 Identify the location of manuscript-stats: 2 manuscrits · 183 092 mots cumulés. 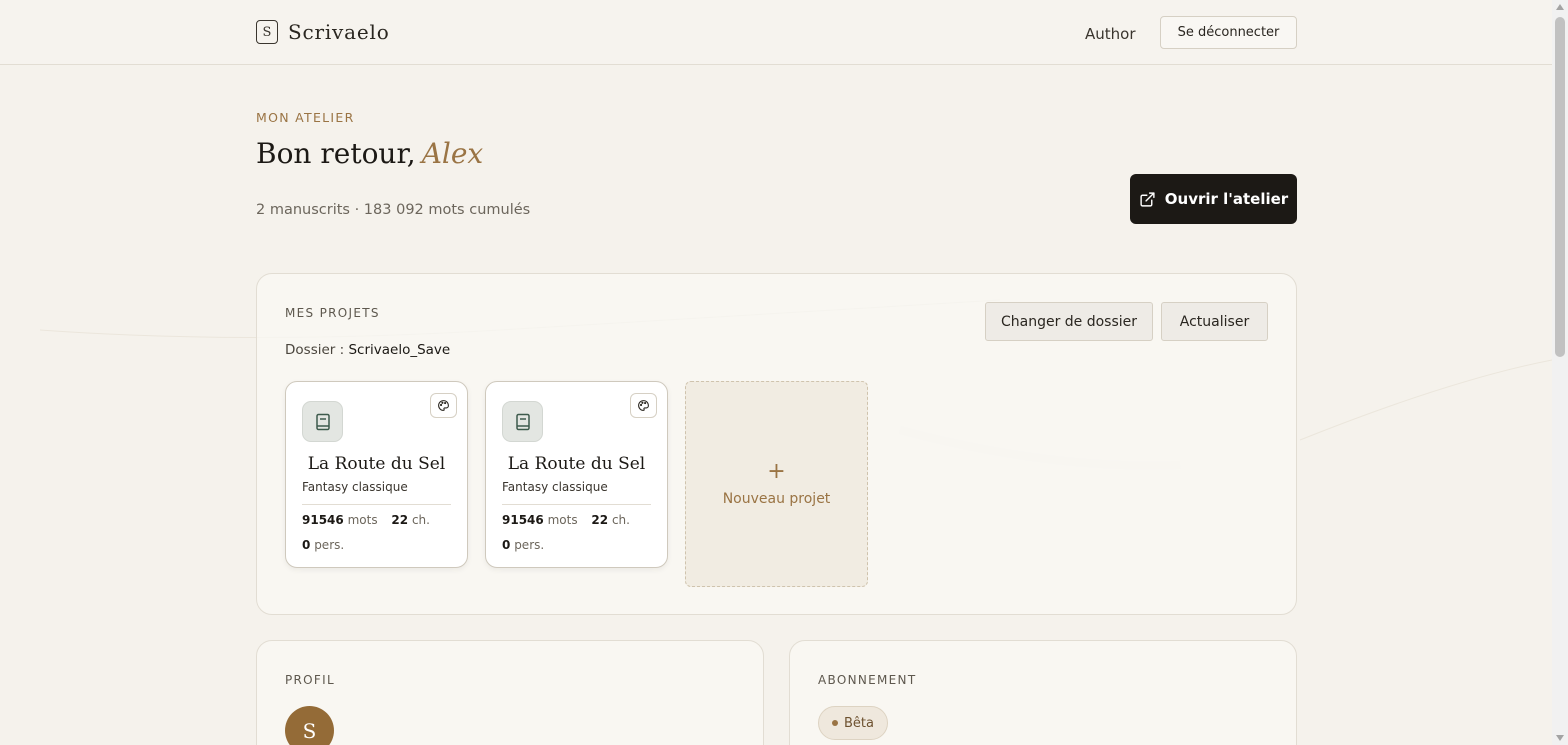
(393, 210).